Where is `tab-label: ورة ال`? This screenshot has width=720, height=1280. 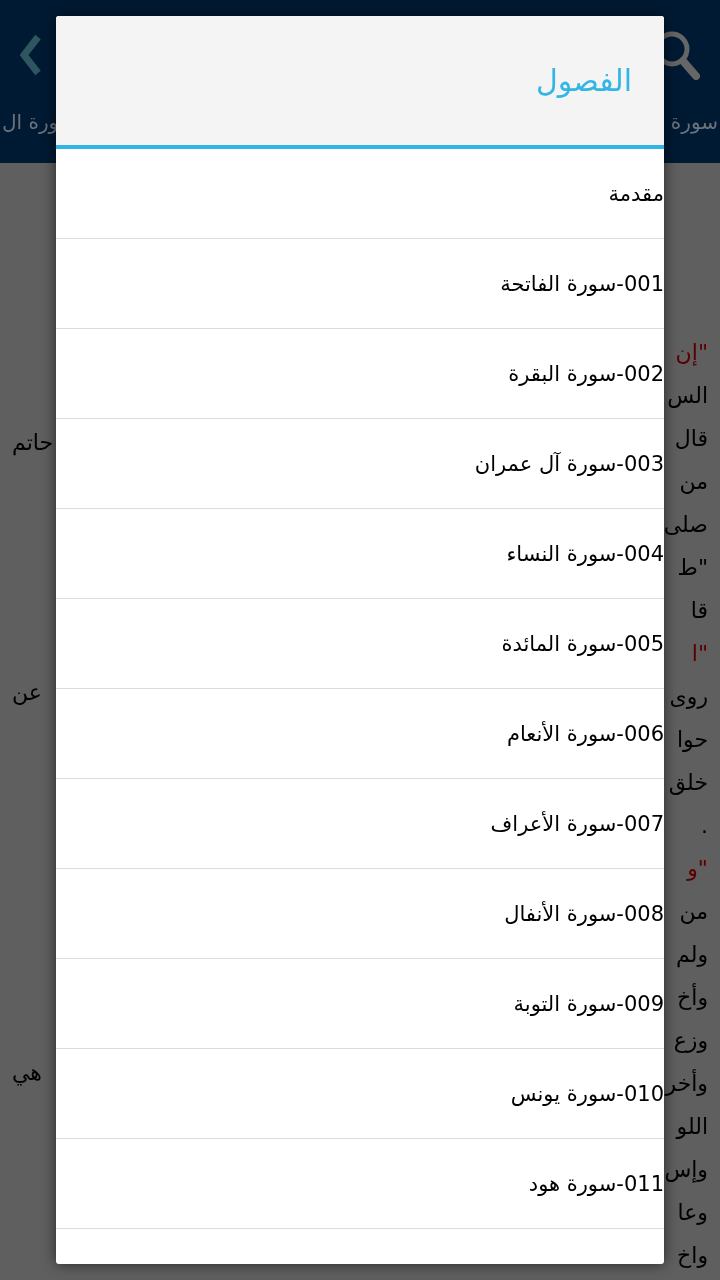 tab-label: ورة ال is located at coordinates (30, 122).